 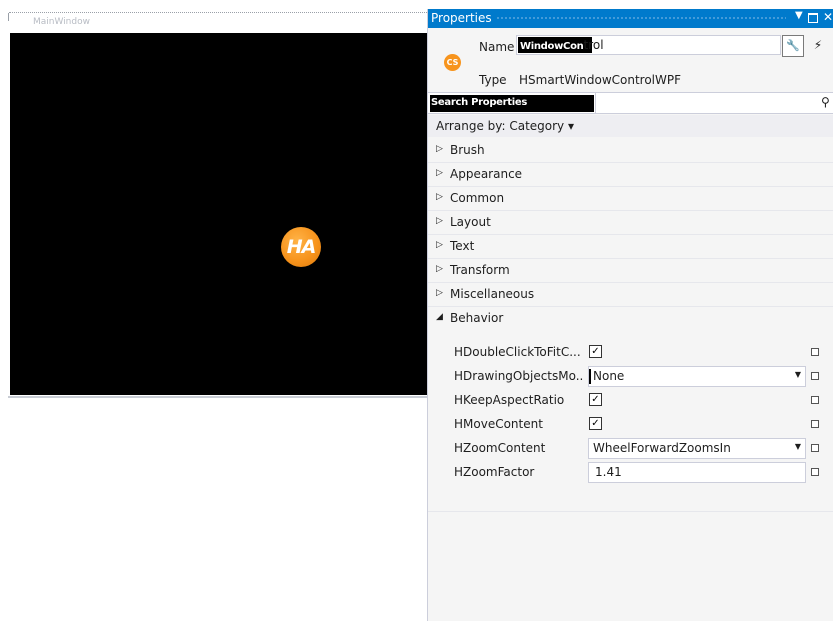 What do you see at coordinates (8, 17) in the screenshot?
I see `titlebar-tick` at bounding box center [8, 17].